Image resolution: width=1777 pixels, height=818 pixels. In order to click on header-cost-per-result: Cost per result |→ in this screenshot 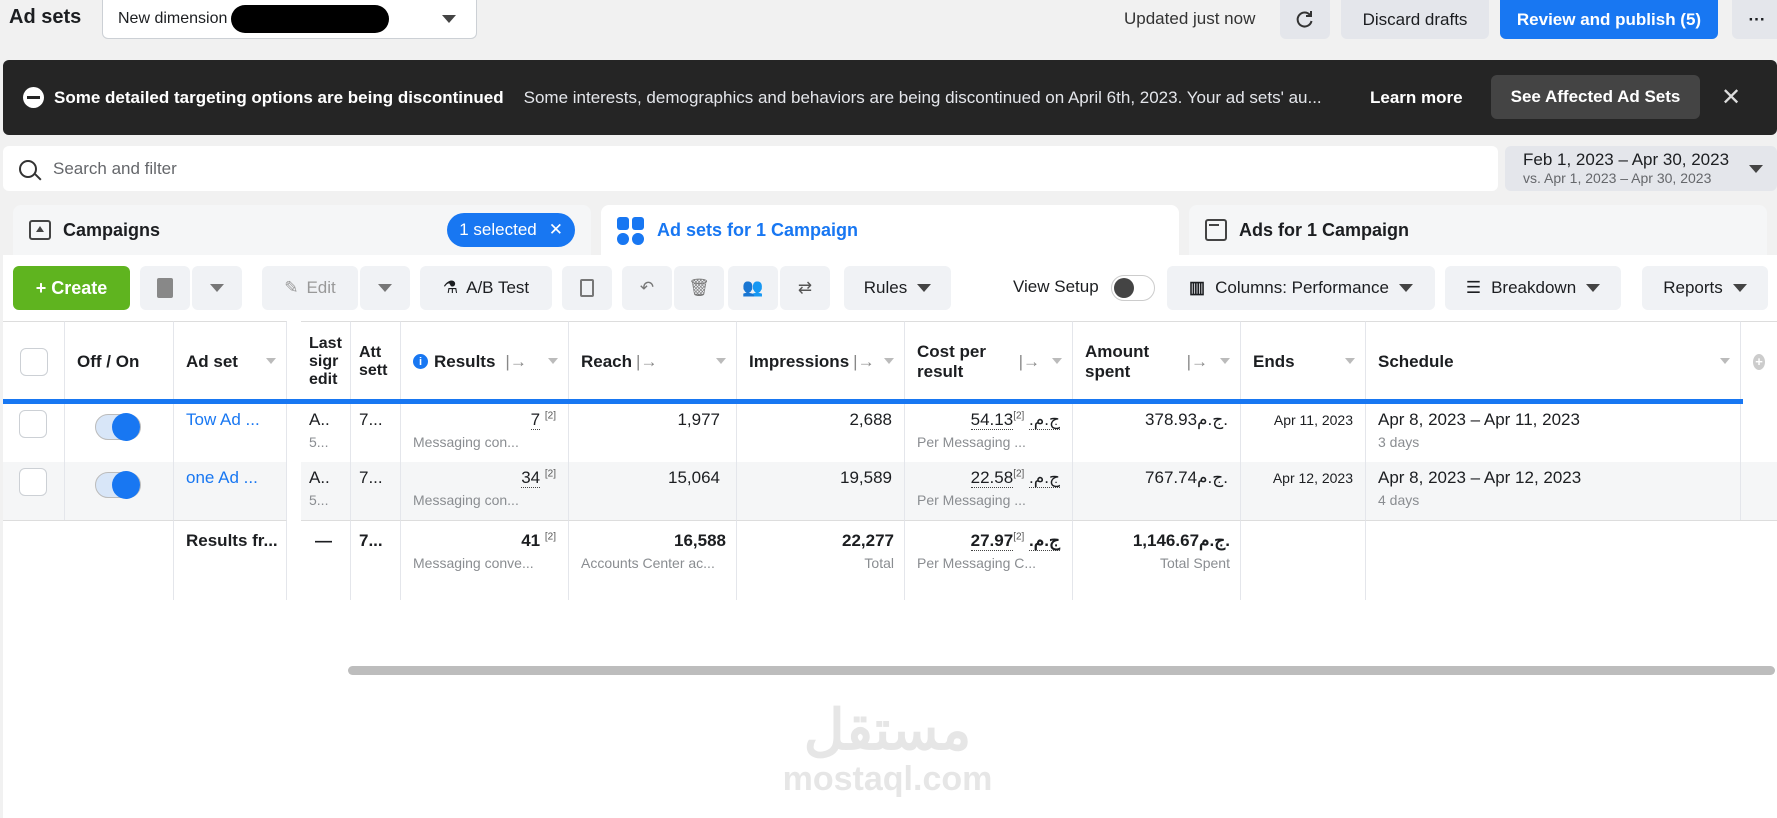, I will do `click(989, 361)`.